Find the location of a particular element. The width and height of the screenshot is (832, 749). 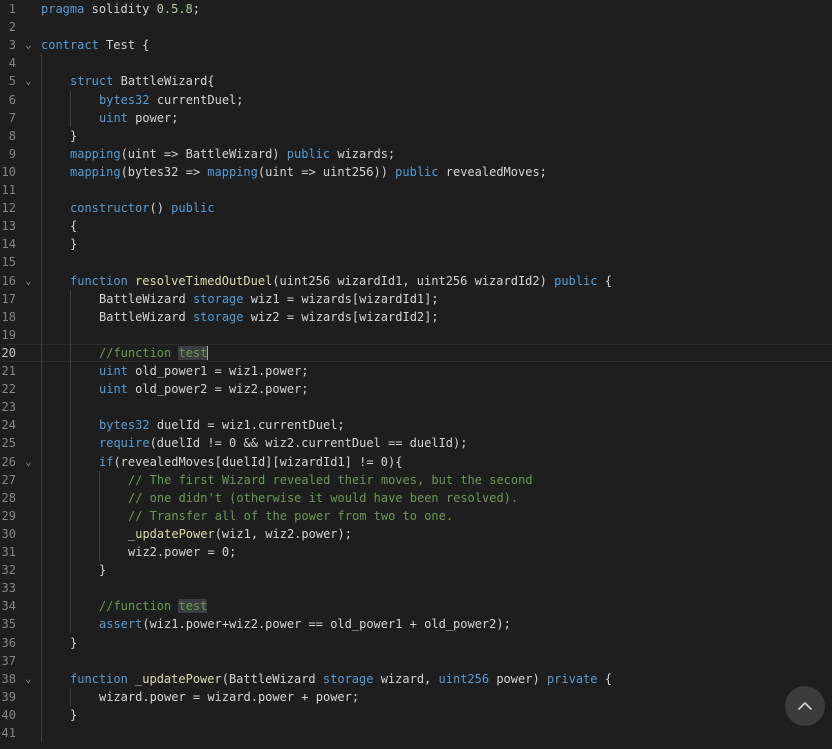

line-number: 12 is located at coordinates (8, 208).